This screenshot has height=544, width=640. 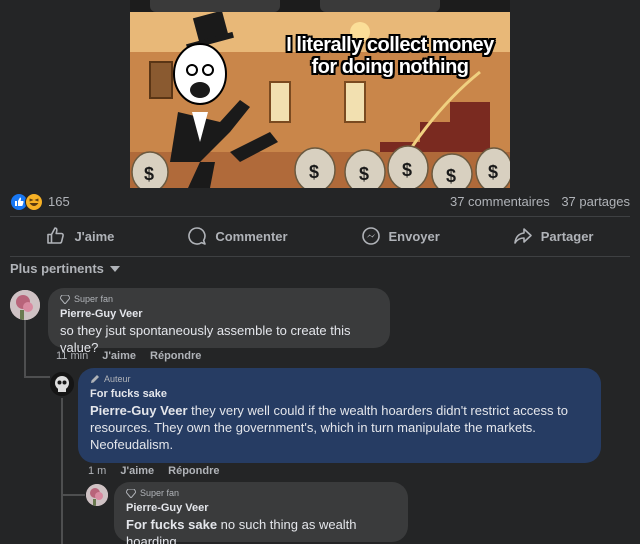 I want to click on author-badge: Auteur, so click(x=339, y=379).